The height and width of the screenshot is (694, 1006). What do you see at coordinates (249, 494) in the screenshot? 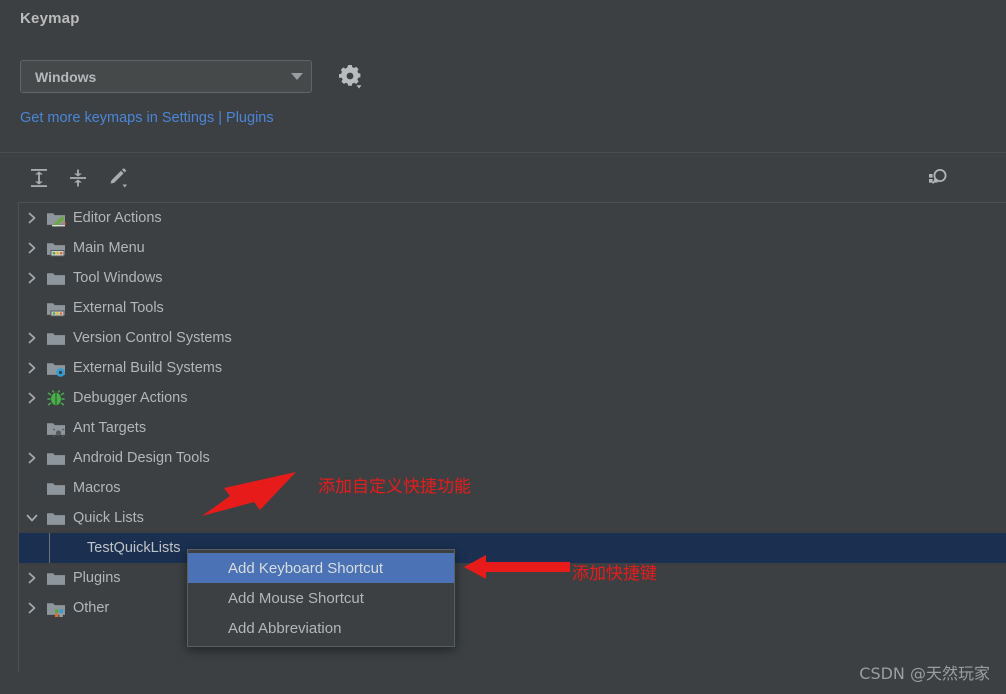
I see `diagonal-down-left-arrow` at bounding box center [249, 494].